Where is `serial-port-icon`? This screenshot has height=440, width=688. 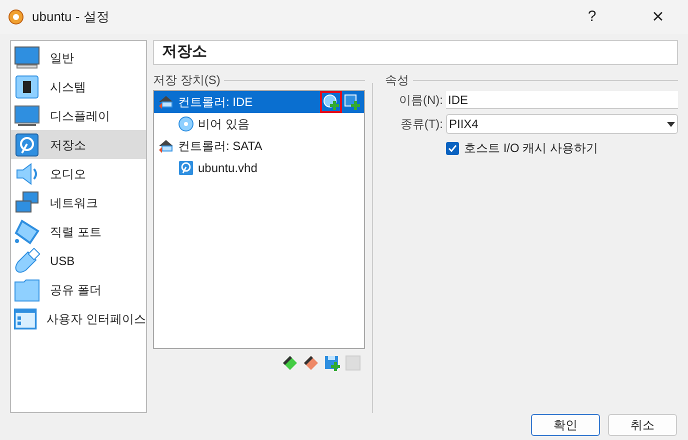 serial-port-icon is located at coordinates (27, 231).